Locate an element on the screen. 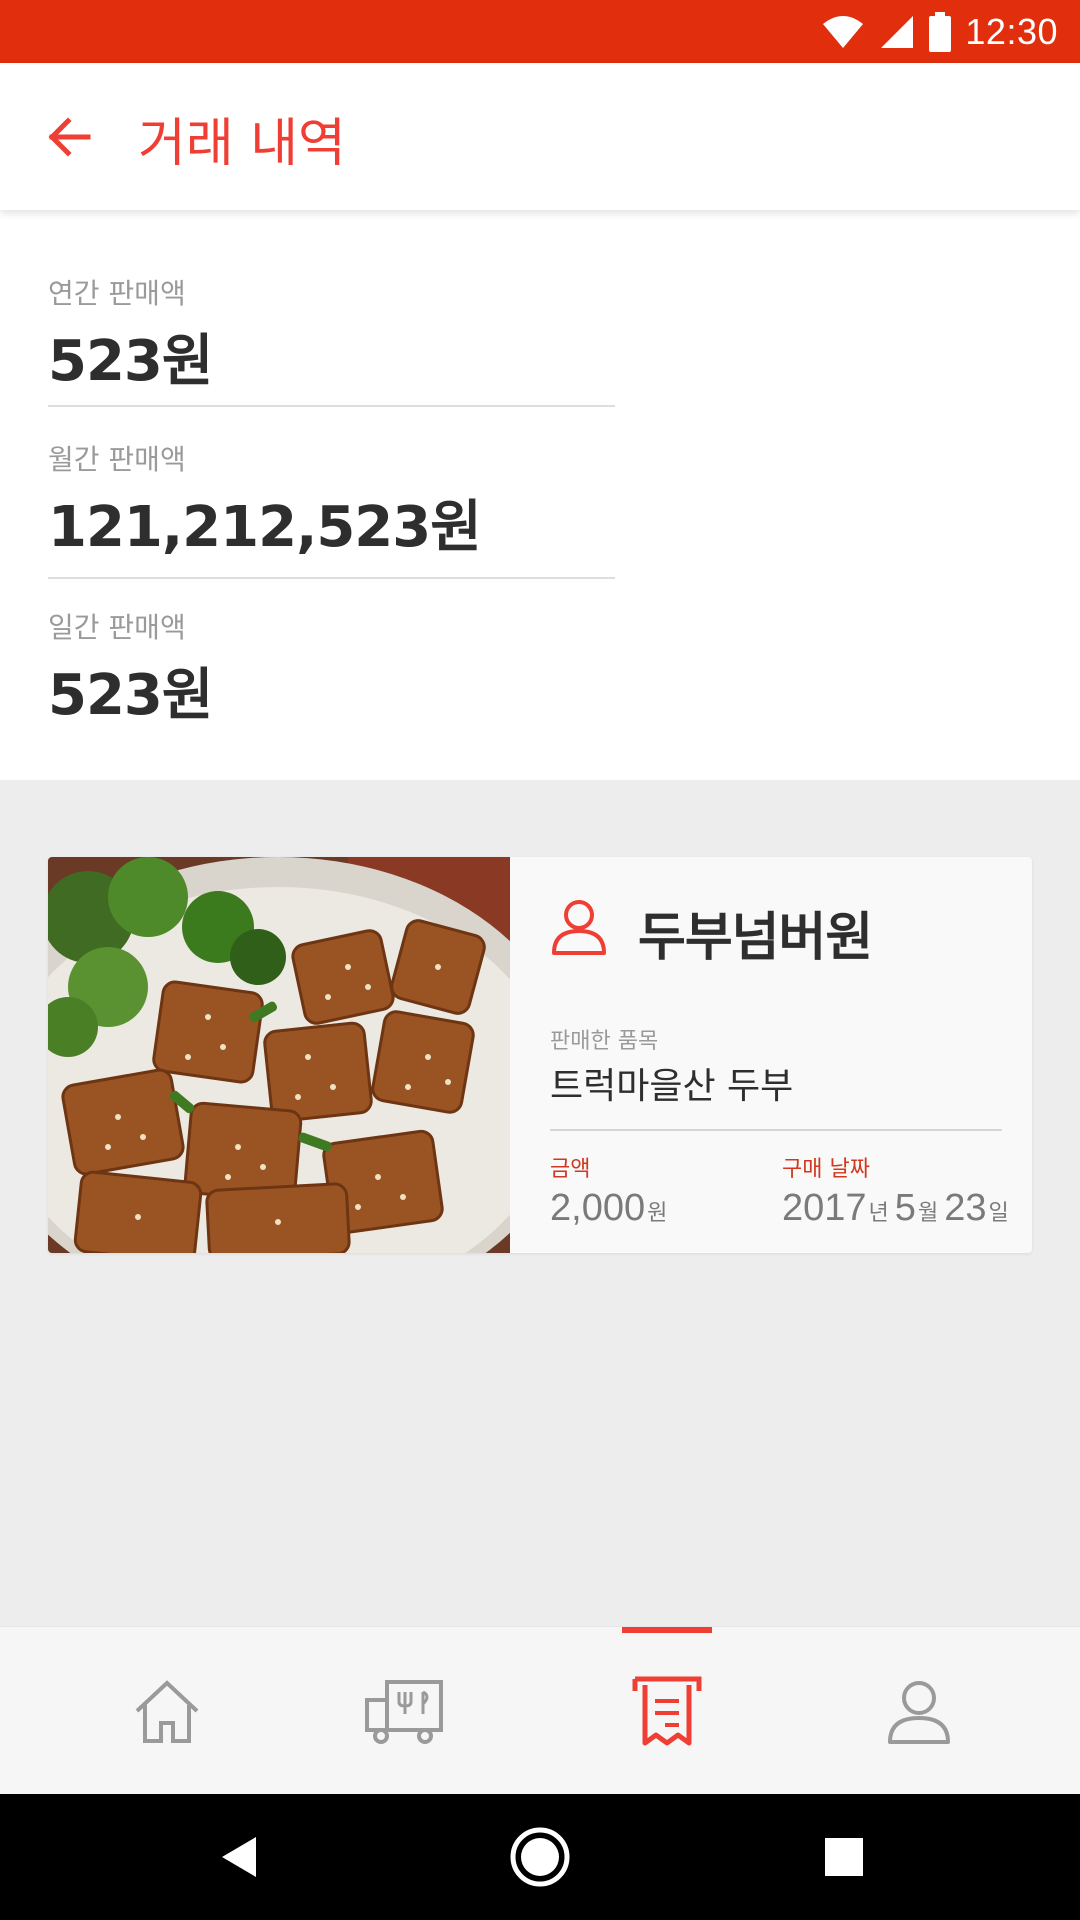 This screenshot has height=1920, width=1080. monthly-sales: 월간 판매액 121,212,523원 is located at coordinates (331, 500).